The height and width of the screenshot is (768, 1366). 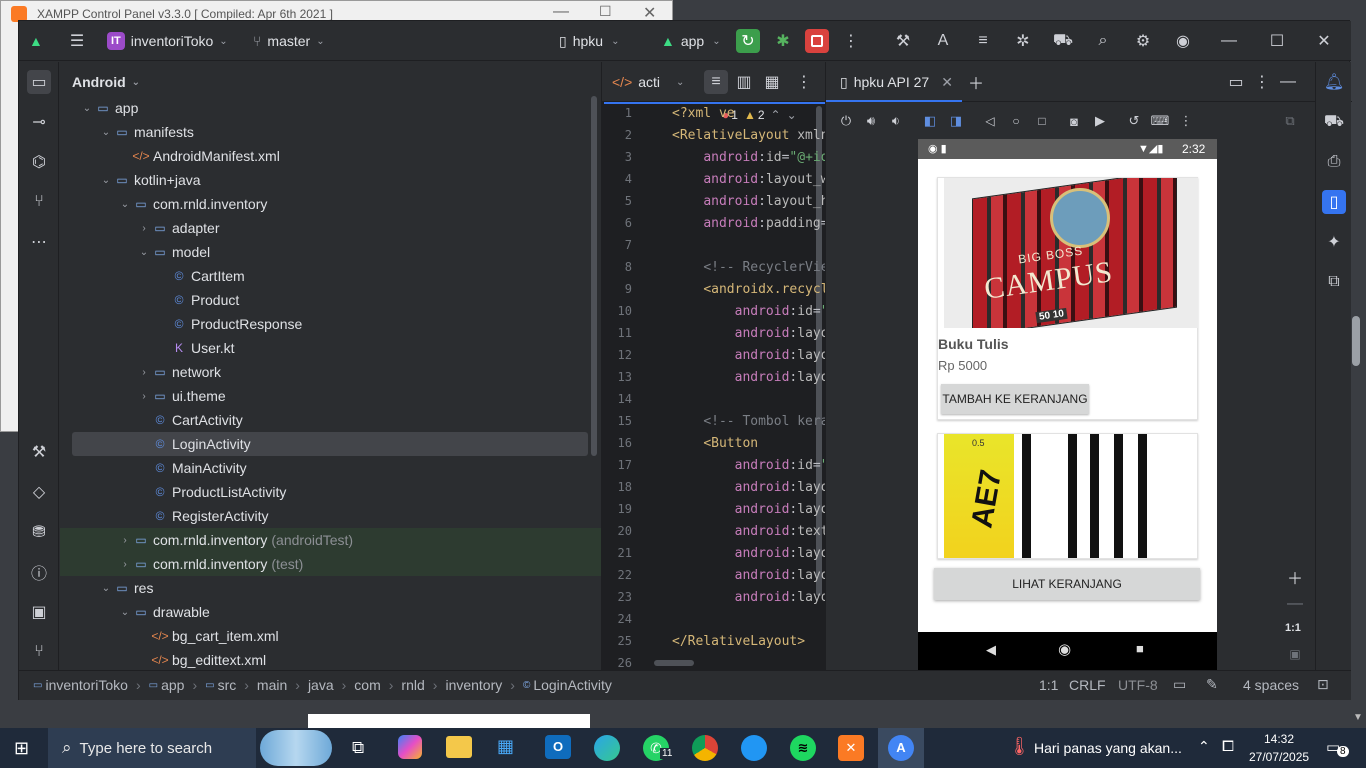 What do you see at coordinates (758, 311) in the screenshot?
I see `code-line: android:id="@+` at bounding box center [758, 311].